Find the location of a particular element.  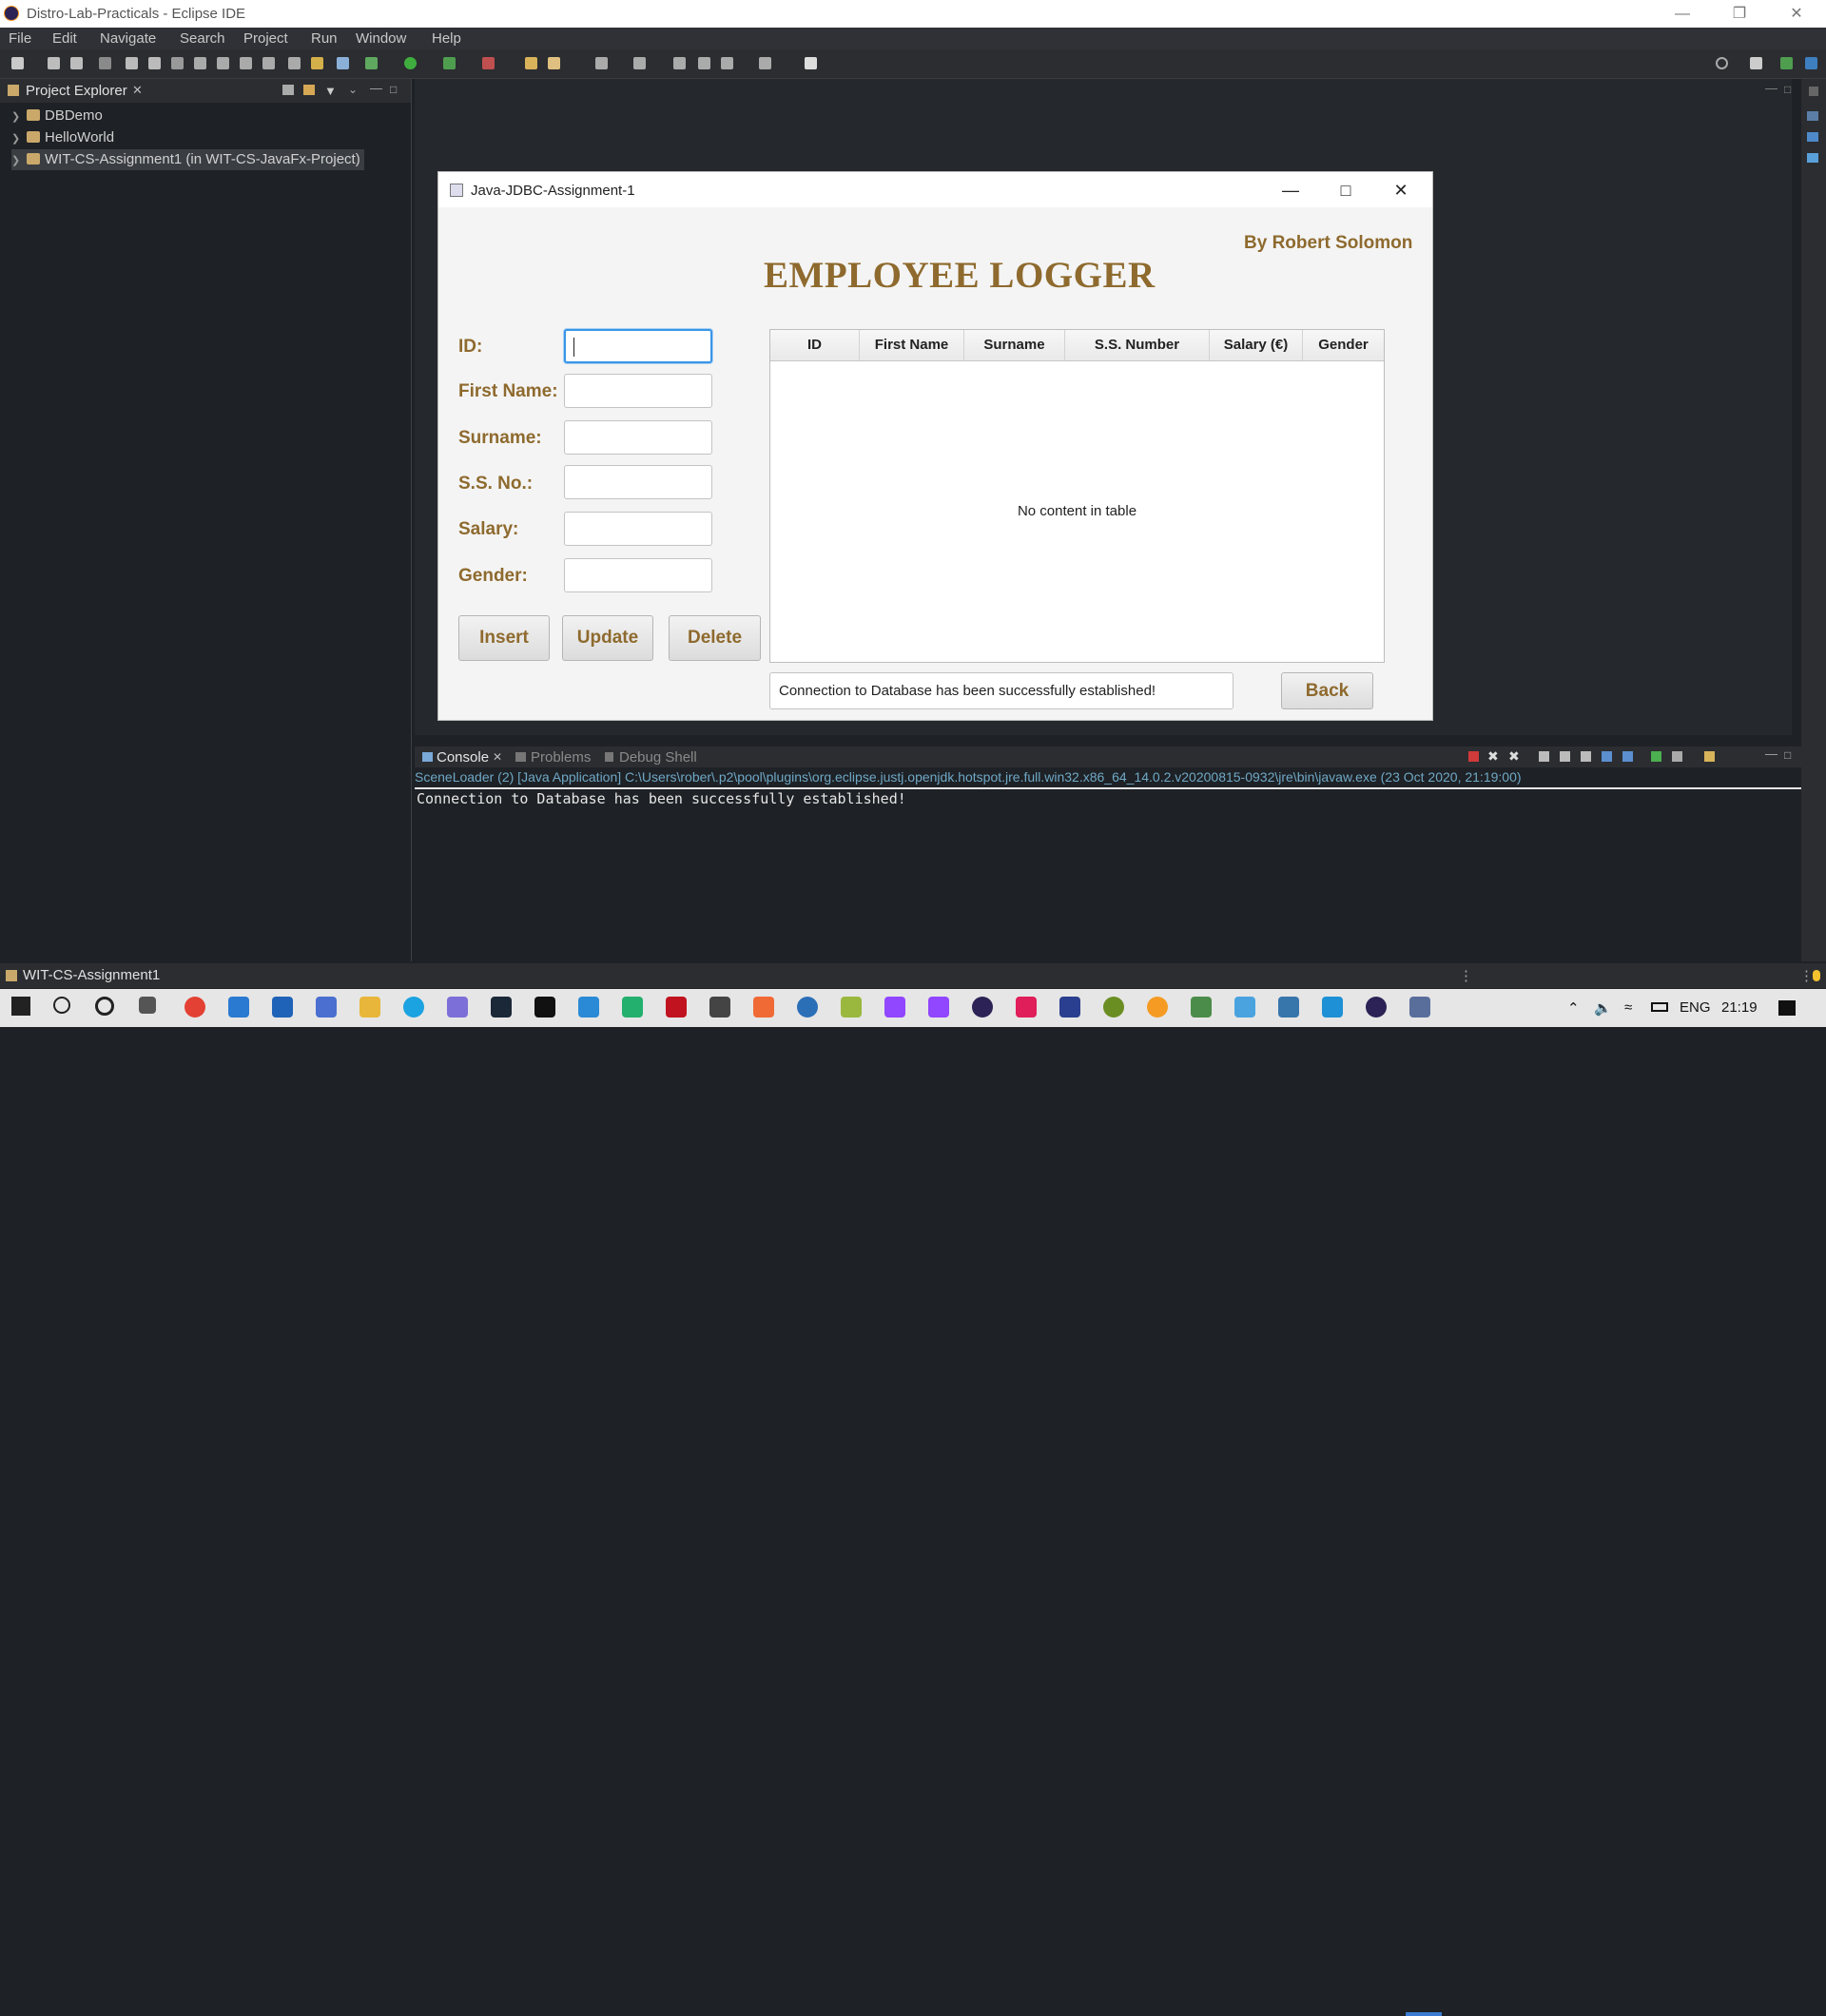

disconnect-icon is located at coordinates (200, 63).